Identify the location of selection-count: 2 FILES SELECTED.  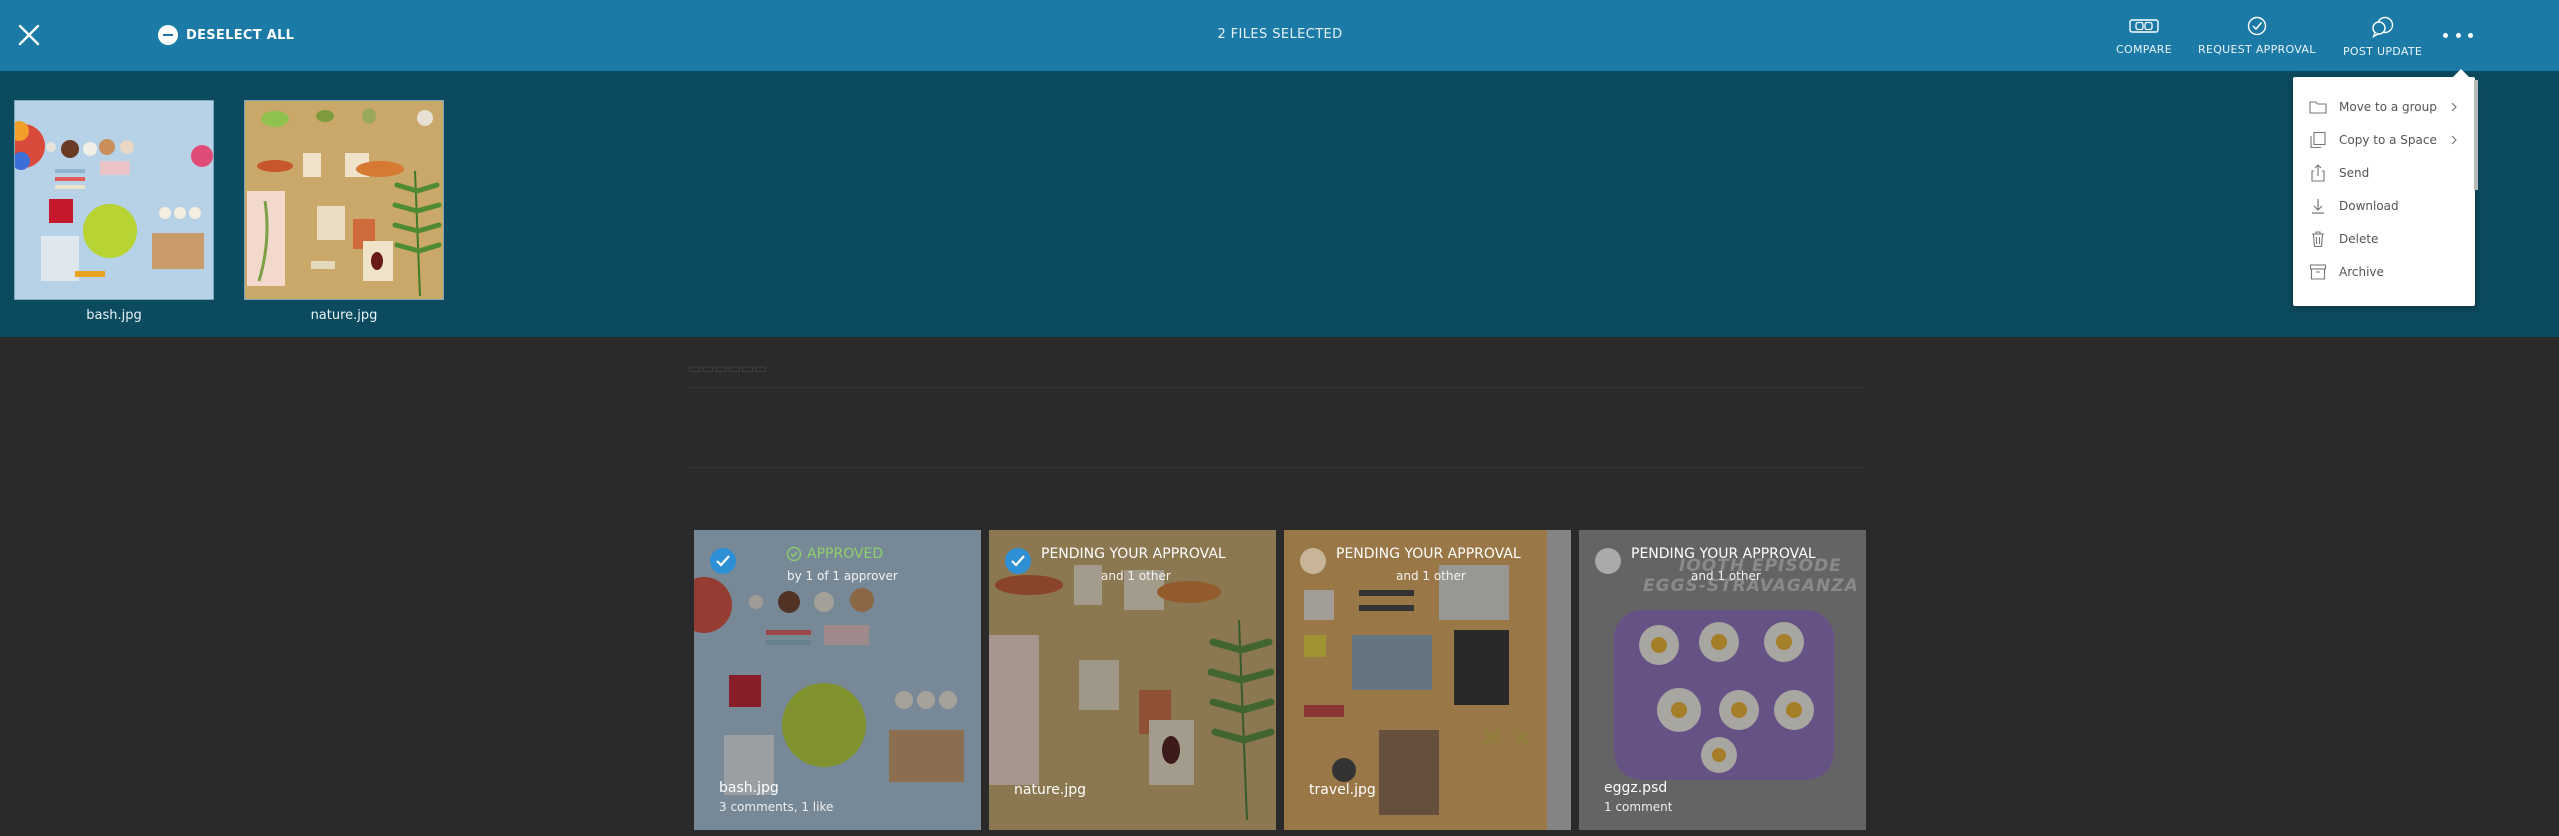
(1280, 34).